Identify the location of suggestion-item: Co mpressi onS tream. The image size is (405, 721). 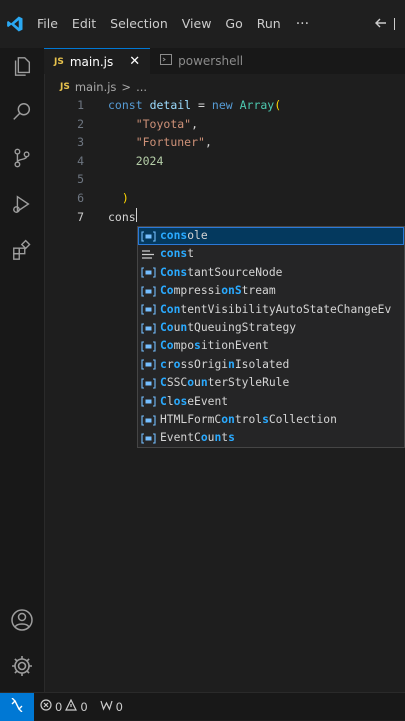
(271, 291).